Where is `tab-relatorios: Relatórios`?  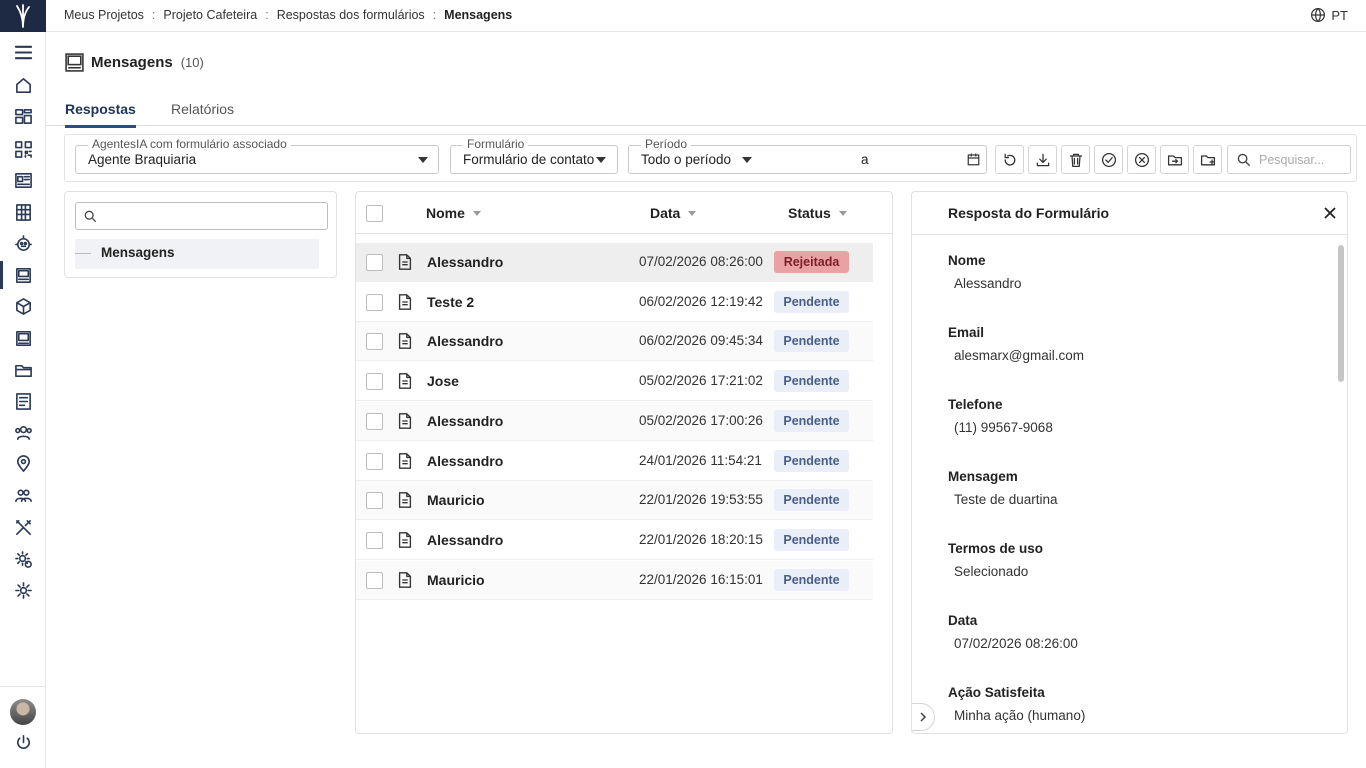 tab-relatorios: Relatórios is located at coordinates (202, 113).